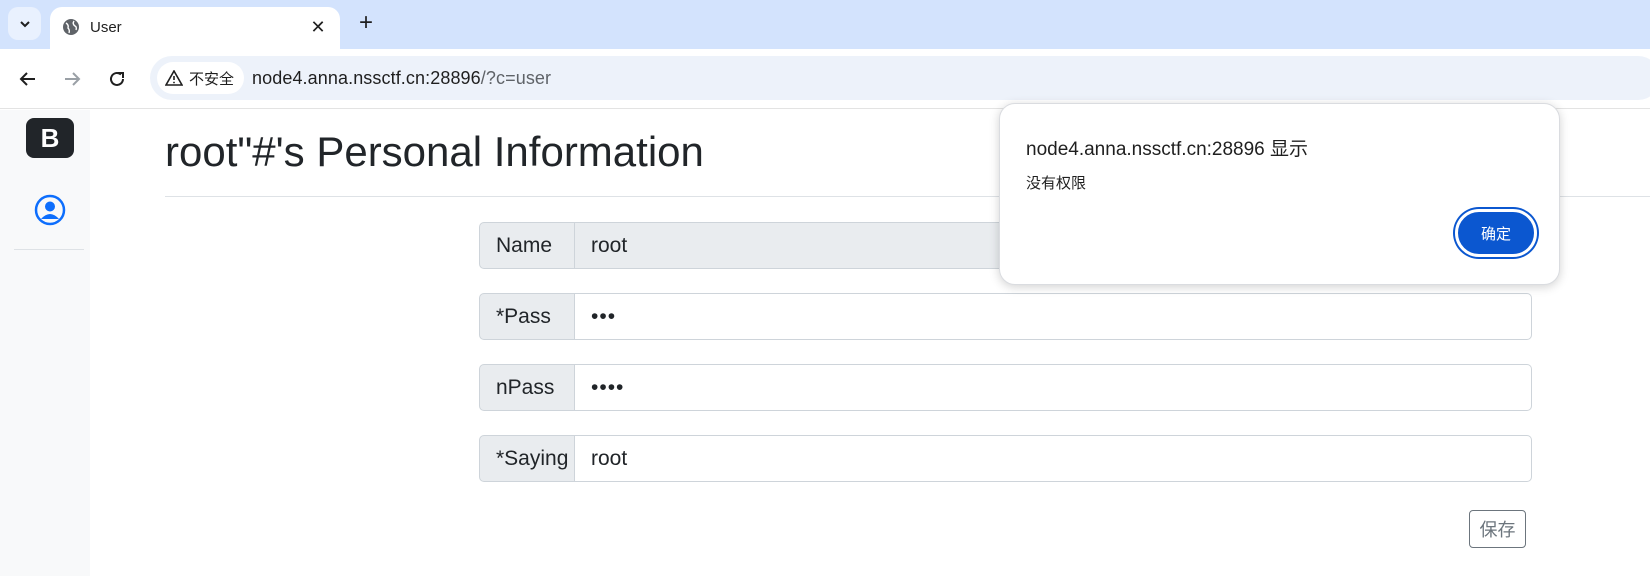 This screenshot has height=576, width=1650. Describe the element at coordinates (527, 245) in the screenshot. I see `name-label: Name` at that location.